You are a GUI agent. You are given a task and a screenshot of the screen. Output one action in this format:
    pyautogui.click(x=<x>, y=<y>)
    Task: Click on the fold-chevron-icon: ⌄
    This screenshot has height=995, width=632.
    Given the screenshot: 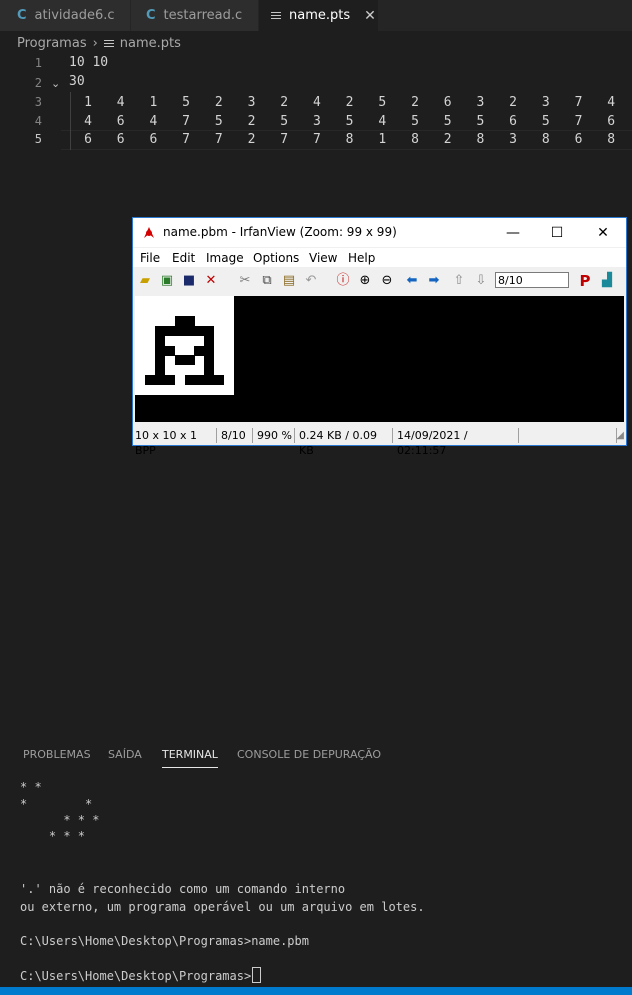 What is the action you would take?
    pyautogui.click(x=55, y=83)
    